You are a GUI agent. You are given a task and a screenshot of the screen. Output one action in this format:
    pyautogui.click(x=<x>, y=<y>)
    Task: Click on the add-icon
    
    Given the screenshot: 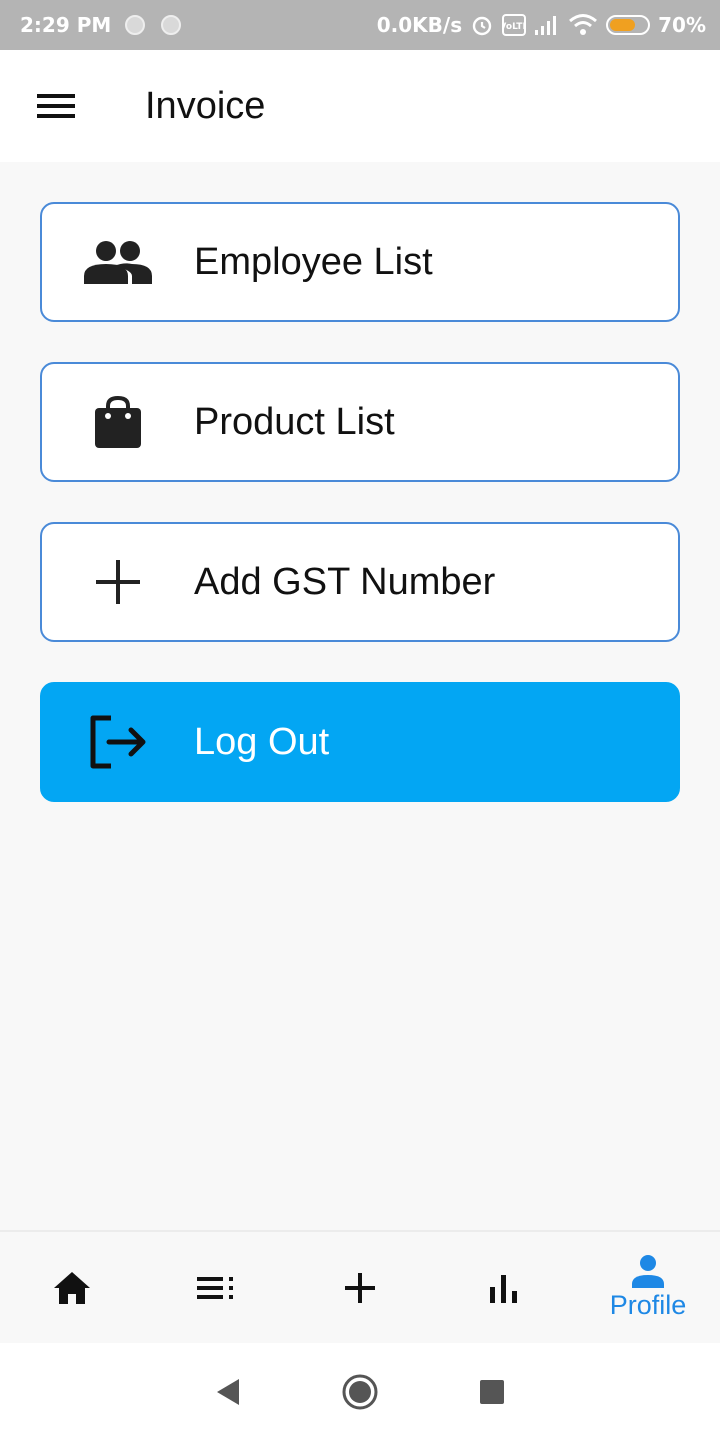 What is the action you would take?
    pyautogui.click(x=360, y=1287)
    